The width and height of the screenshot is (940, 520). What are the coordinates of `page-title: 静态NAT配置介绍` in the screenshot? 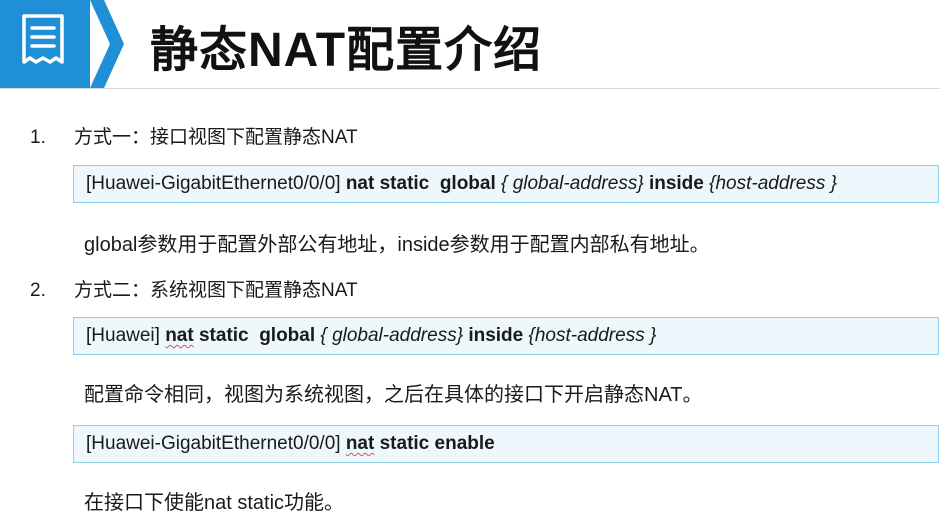 It's located at (346, 50).